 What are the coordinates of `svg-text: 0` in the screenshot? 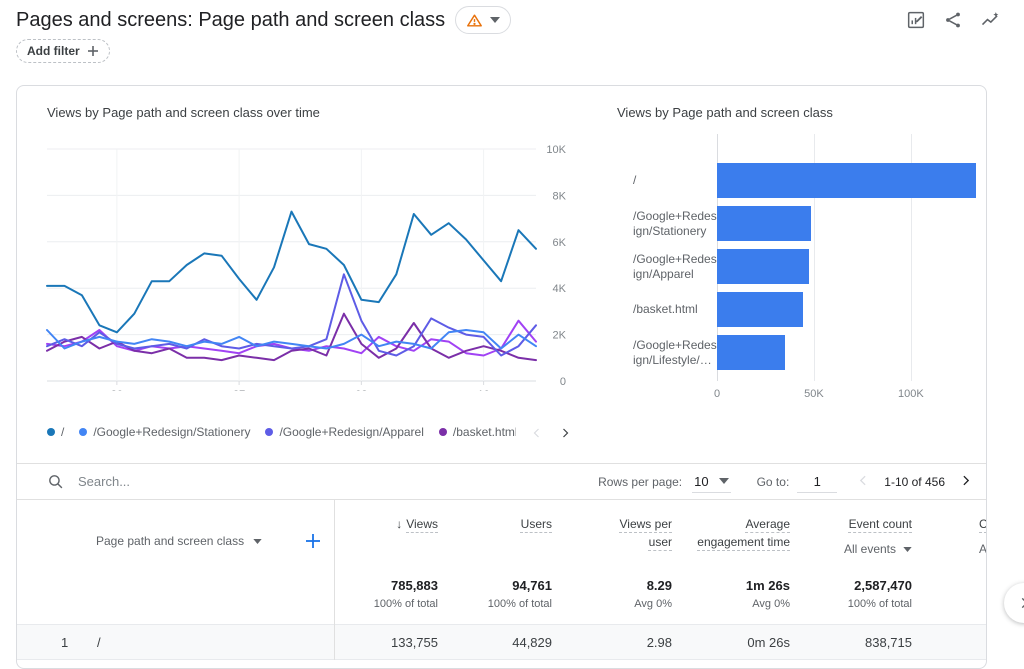 It's located at (563, 382).